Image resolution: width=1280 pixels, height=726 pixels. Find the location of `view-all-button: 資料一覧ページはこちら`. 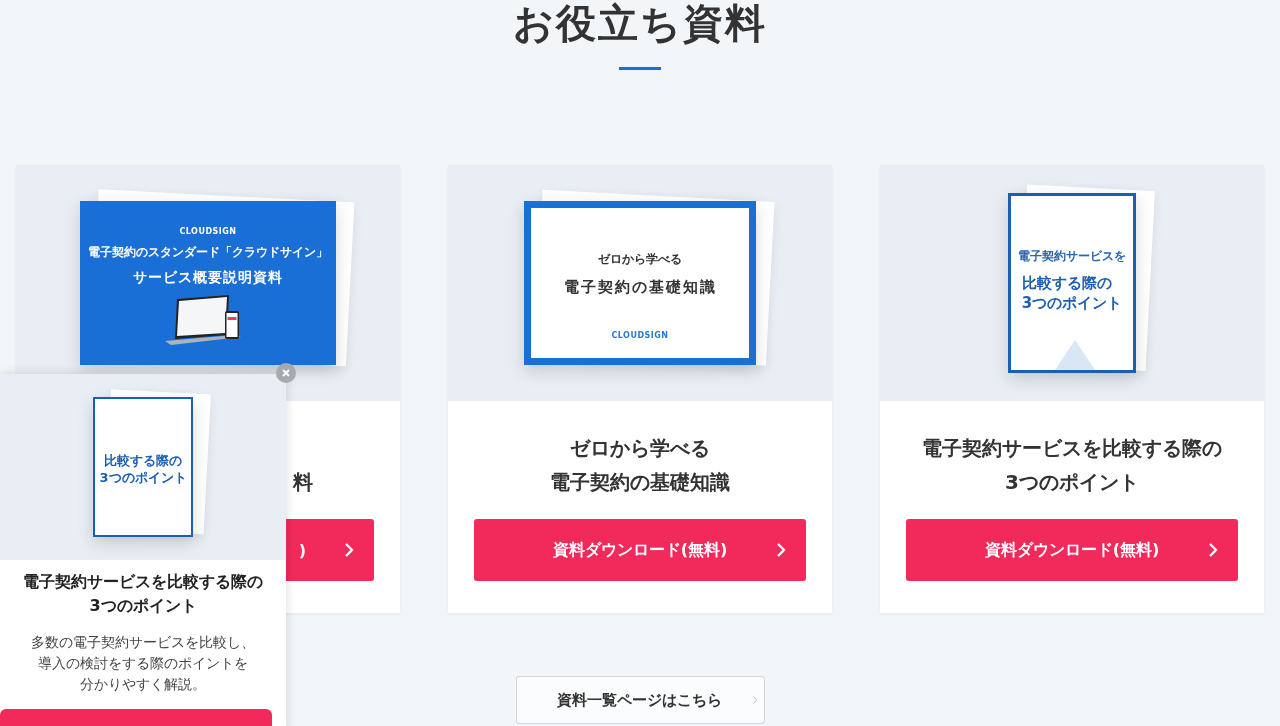

view-all-button: 資料一覧ページはこちら is located at coordinates (640, 700).